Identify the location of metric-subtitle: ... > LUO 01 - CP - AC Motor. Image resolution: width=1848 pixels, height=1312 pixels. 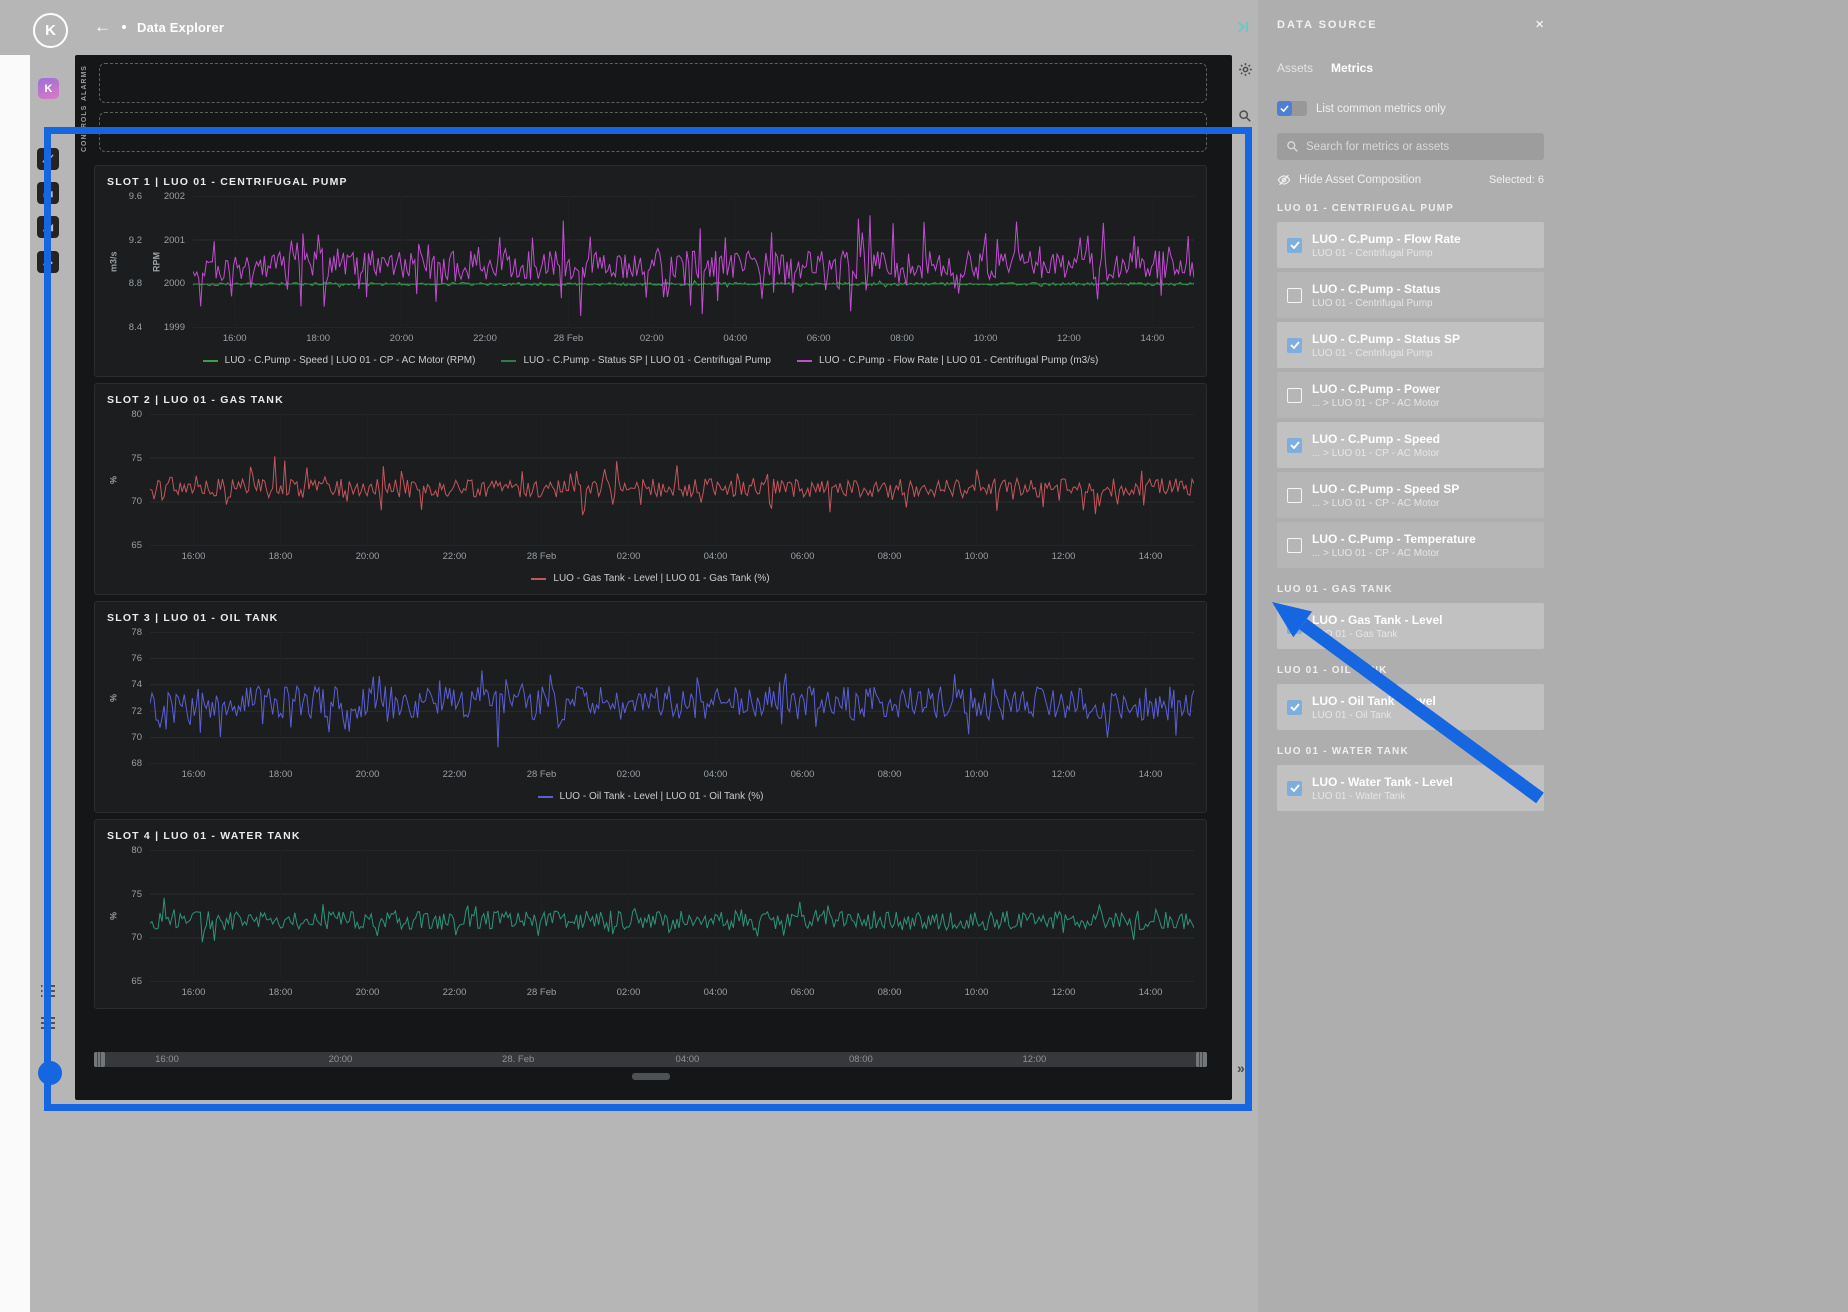
(1376, 453).